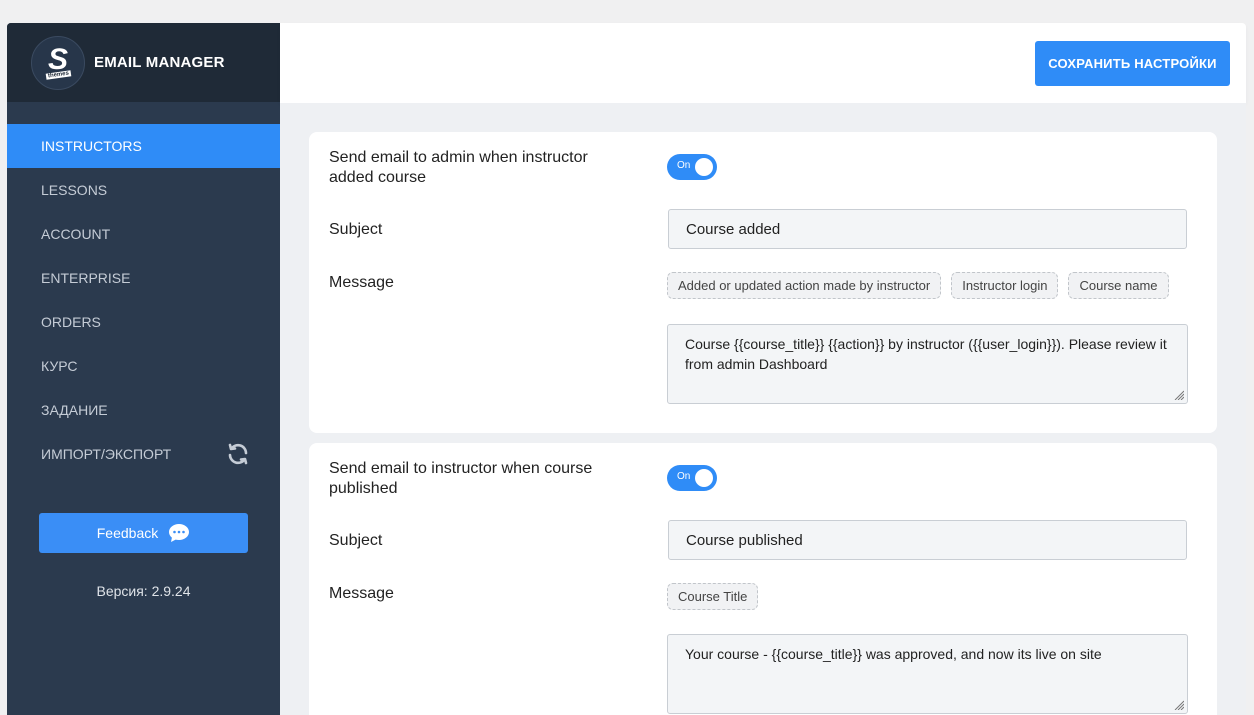  Describe the element at coordinates (1005, 285) in the screenshot. I see `placeholder-tag: Instructor login` at that location.